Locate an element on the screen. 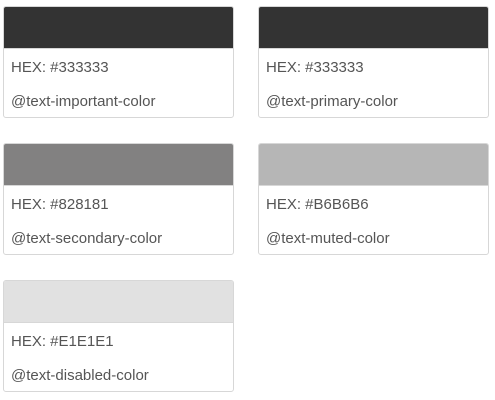 This screenshot has height=400, width=495. swatch-variable-name: @text-muted-color is located at coordinates (328, 238).